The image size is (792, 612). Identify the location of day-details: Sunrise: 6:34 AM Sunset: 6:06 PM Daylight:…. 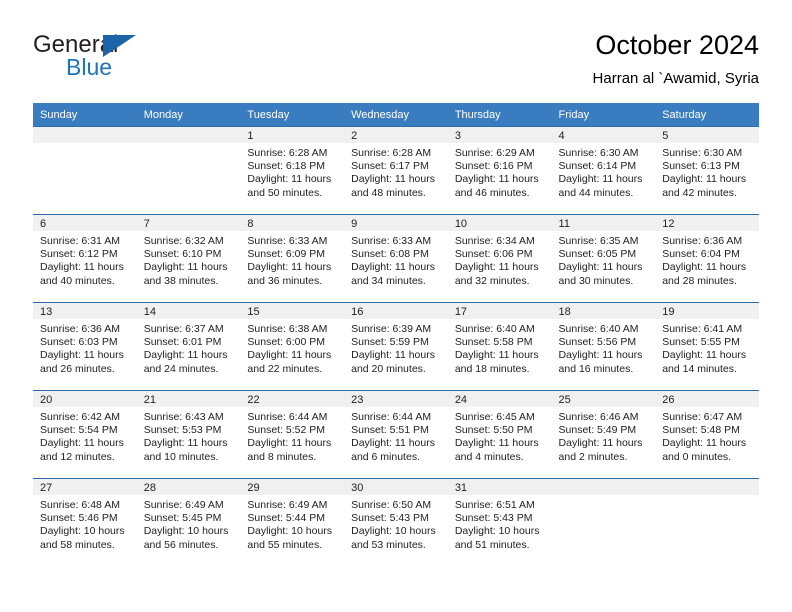
(500, 259).